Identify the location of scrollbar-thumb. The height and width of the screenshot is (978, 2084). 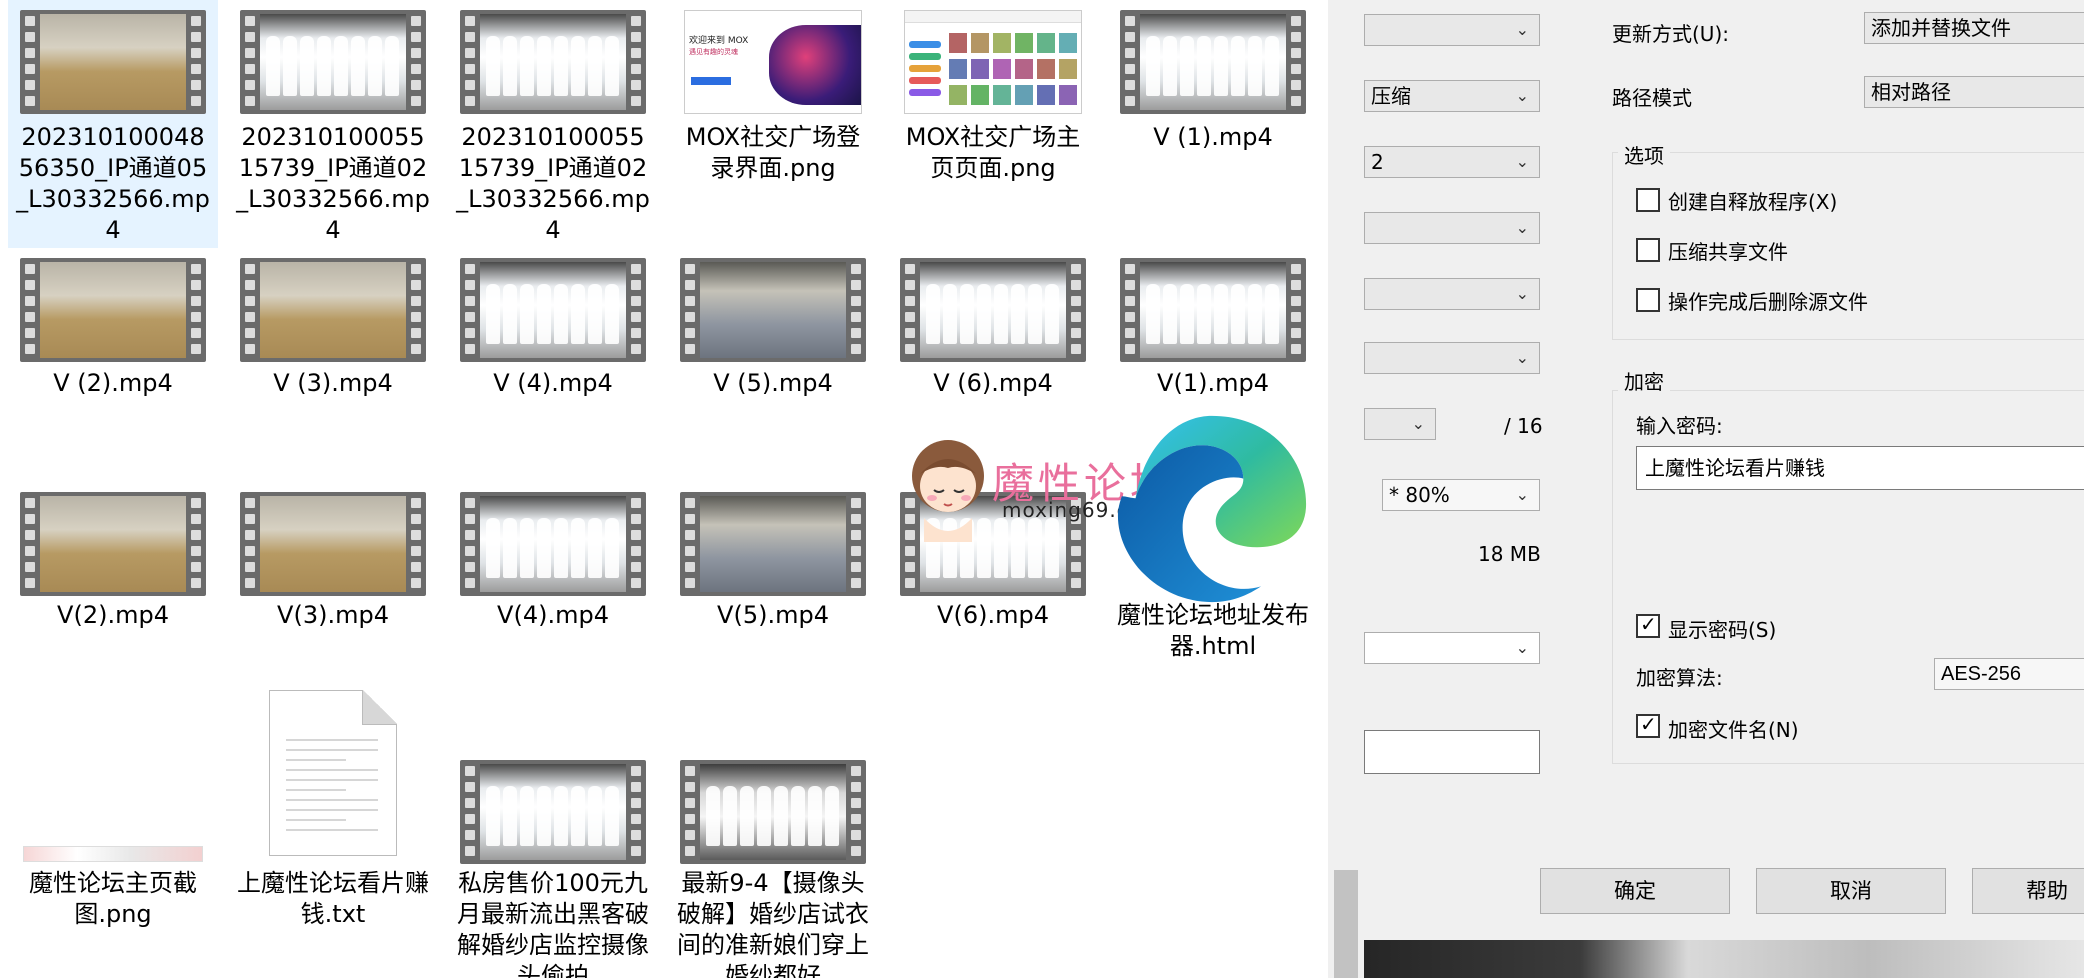
(1346, 924).